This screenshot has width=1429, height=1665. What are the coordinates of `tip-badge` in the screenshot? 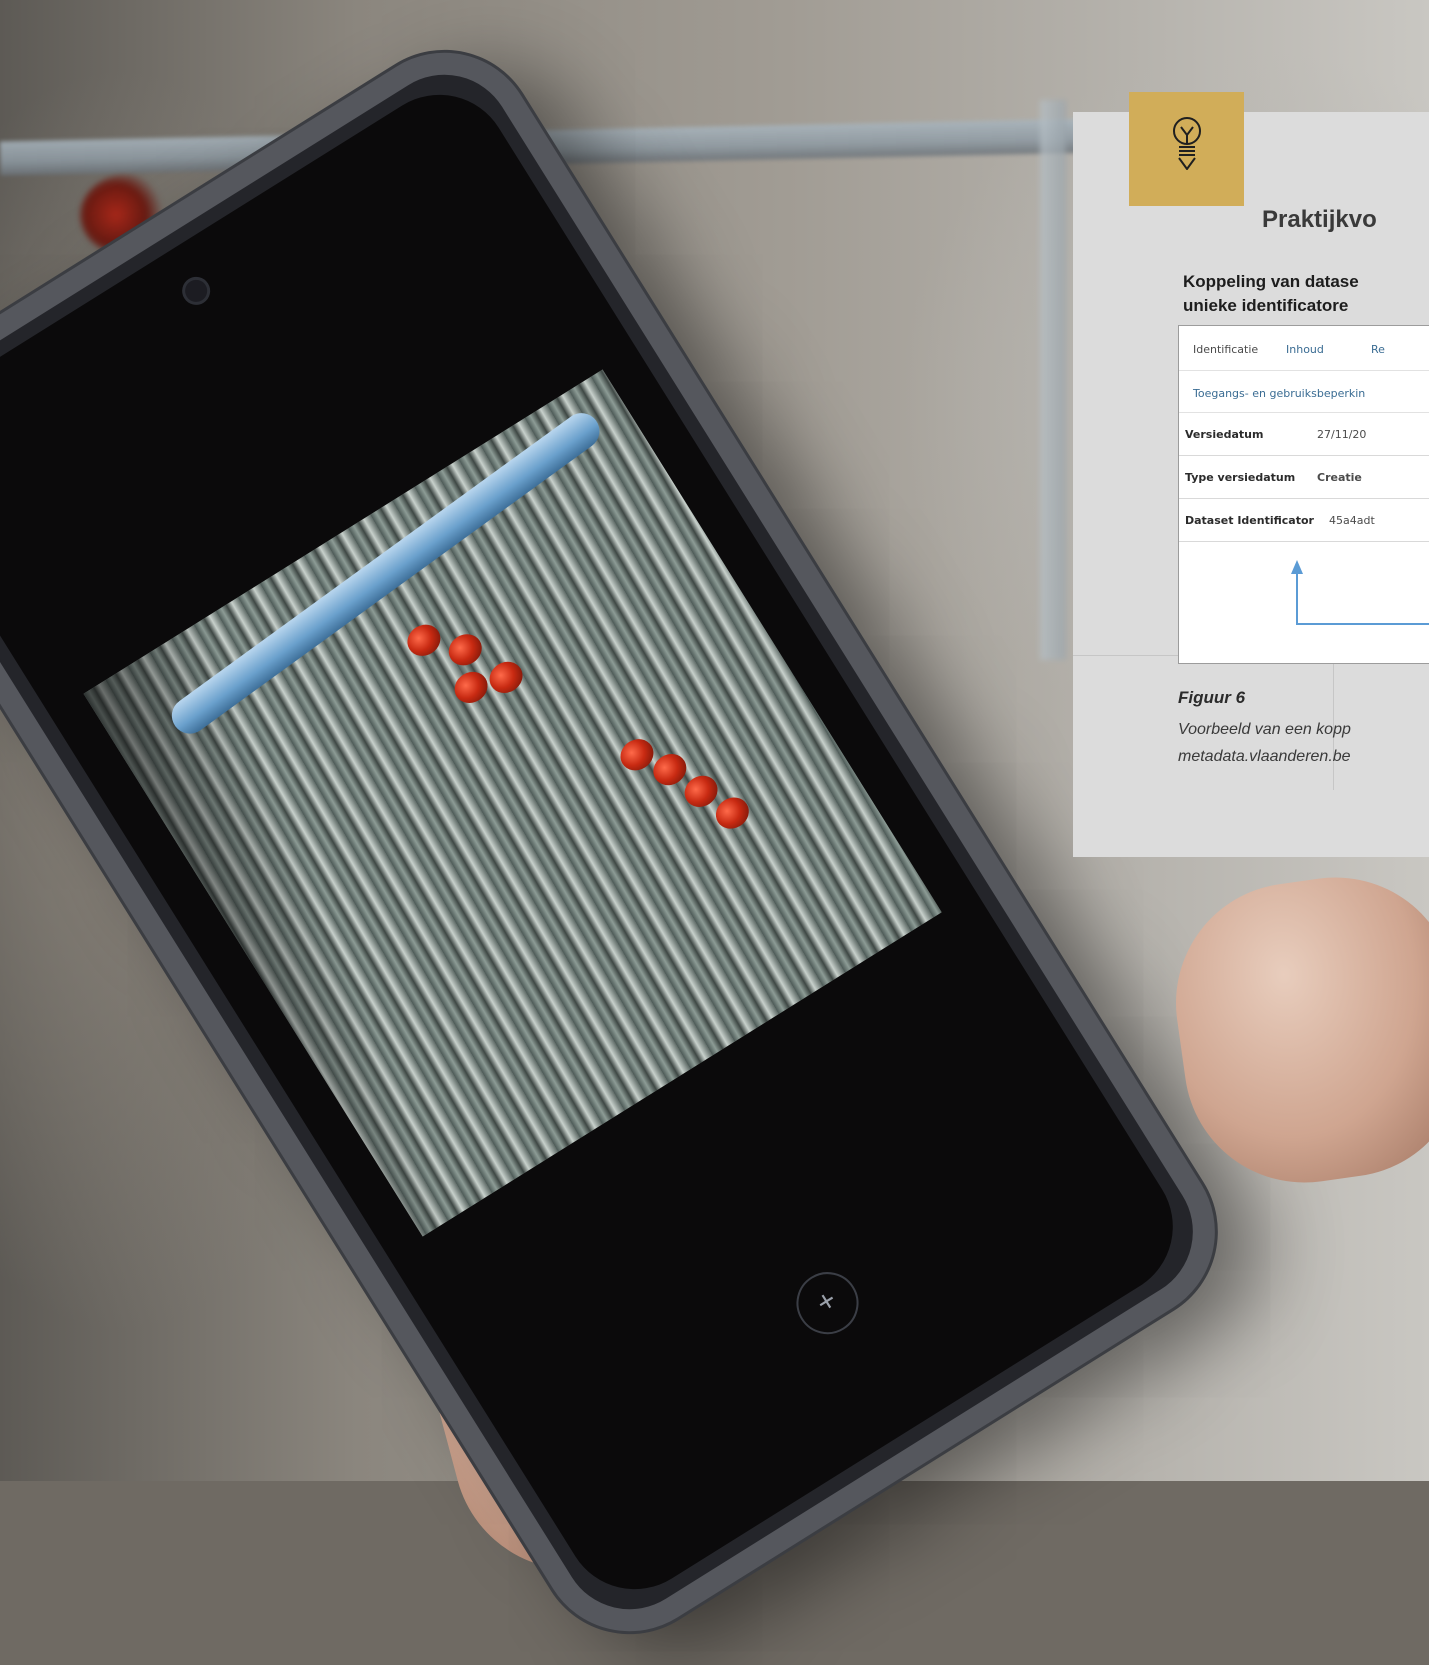 It's located at (1186, 149).